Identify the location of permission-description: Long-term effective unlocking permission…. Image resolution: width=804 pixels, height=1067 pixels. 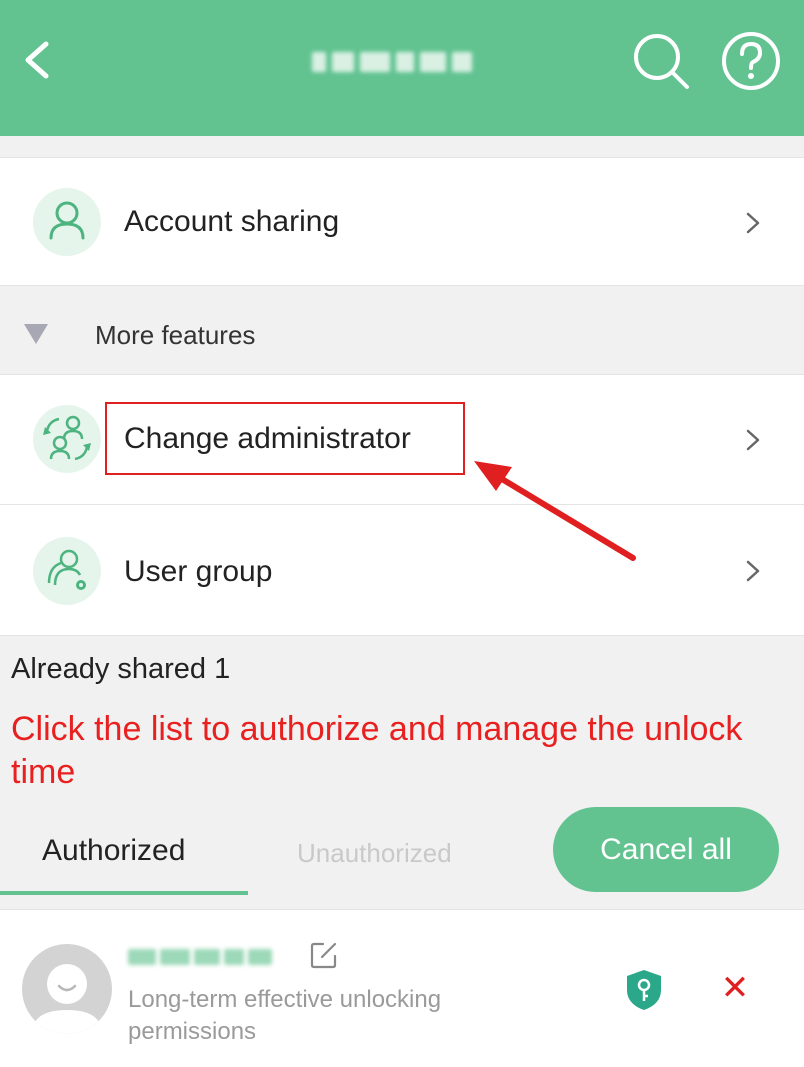
(285, 1015).